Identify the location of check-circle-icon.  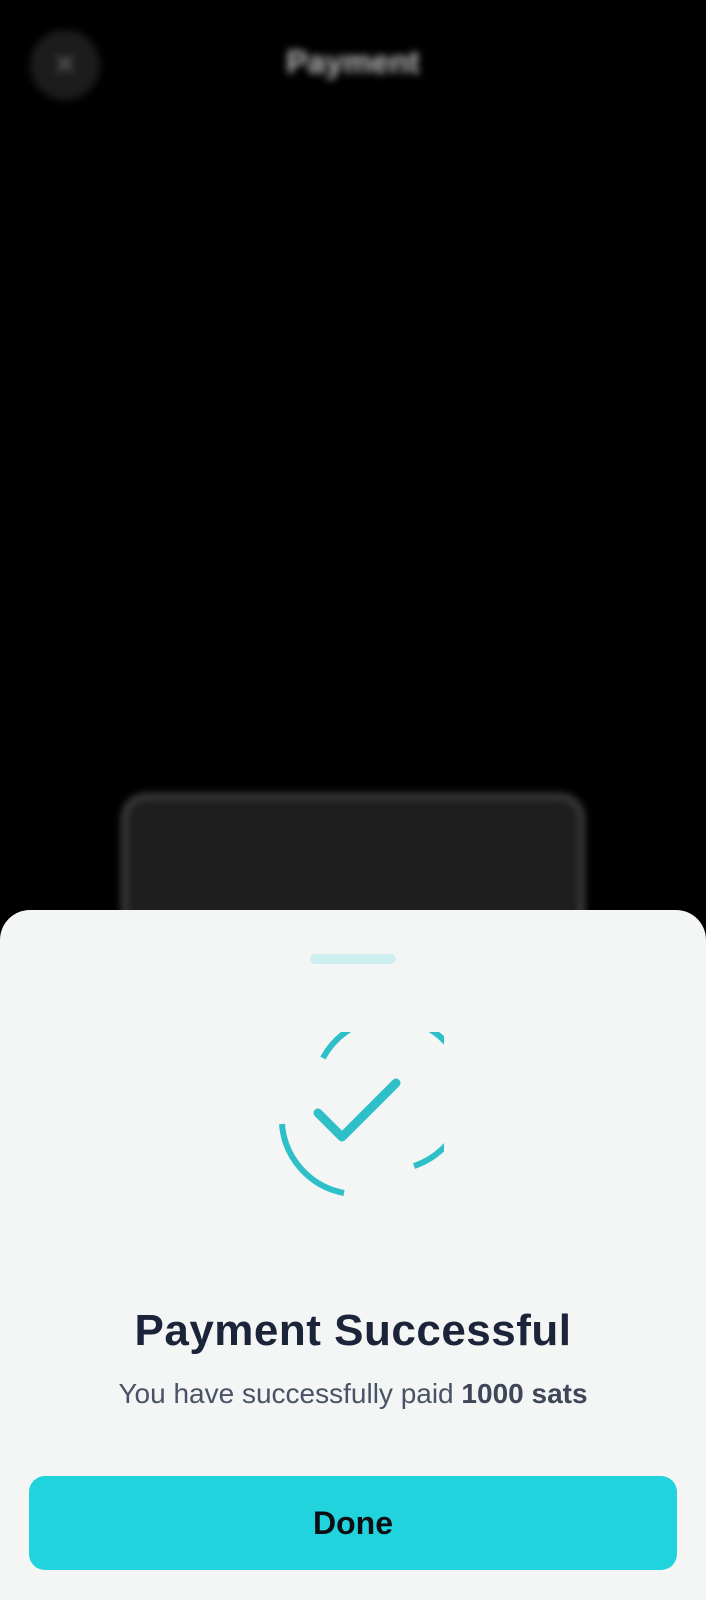
(361, 1114).